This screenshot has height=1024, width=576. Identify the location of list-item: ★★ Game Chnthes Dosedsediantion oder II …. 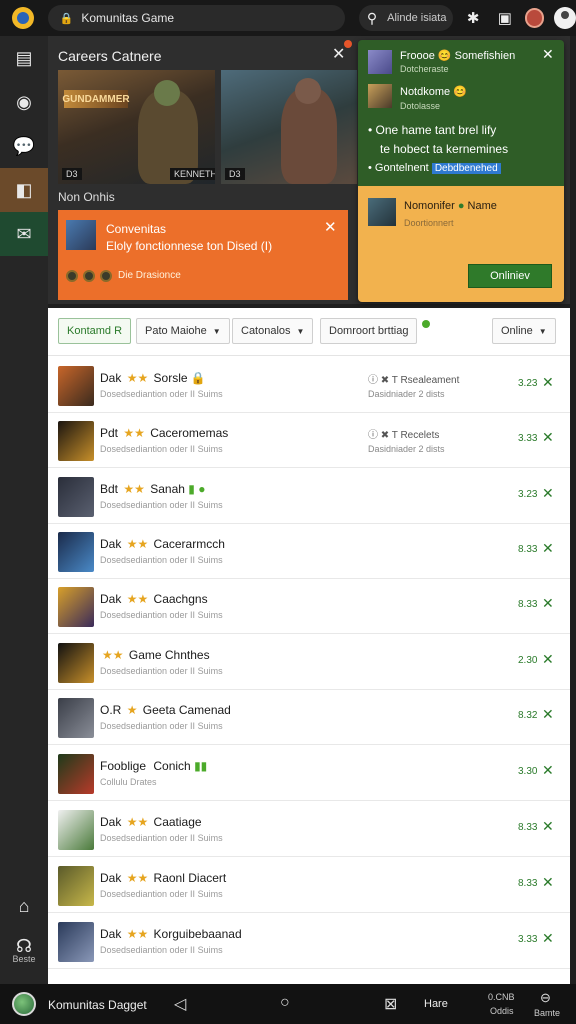
(309, 662).